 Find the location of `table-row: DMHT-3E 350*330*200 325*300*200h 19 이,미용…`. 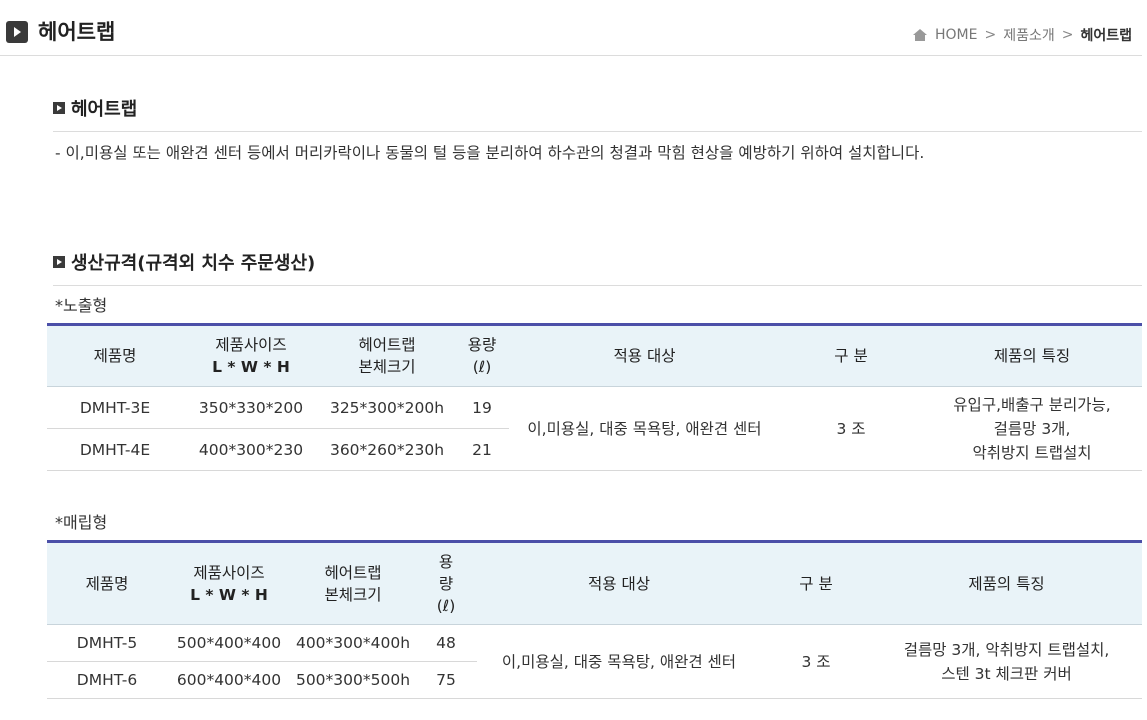

table-row: DMHT-3E 350*330*200 325*300*200h 19 이,미용… is located at coordinates (594, 428).